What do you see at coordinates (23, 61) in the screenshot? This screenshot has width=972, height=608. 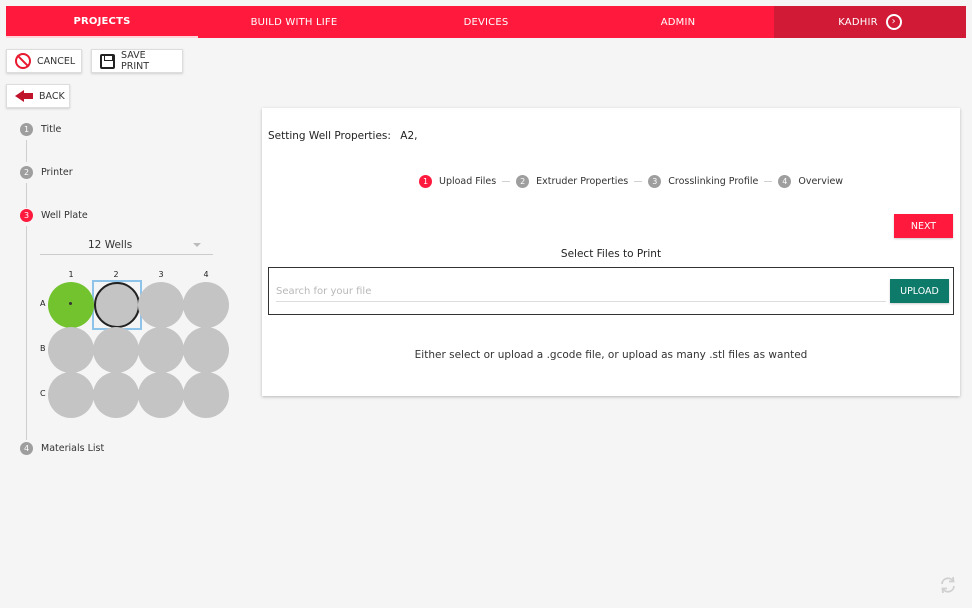 I see `cancel-icon` at bounding box center [23, 61].